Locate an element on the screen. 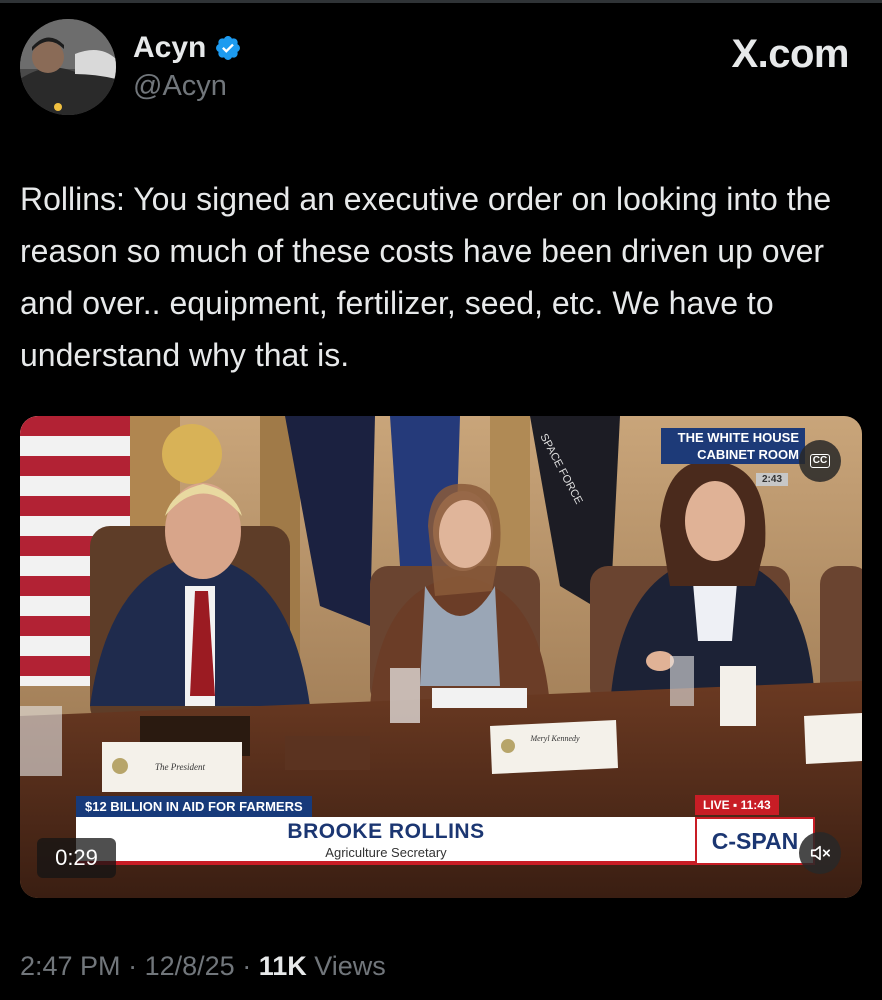  author-name-row: Acyn is located at coordinates (187, 48).